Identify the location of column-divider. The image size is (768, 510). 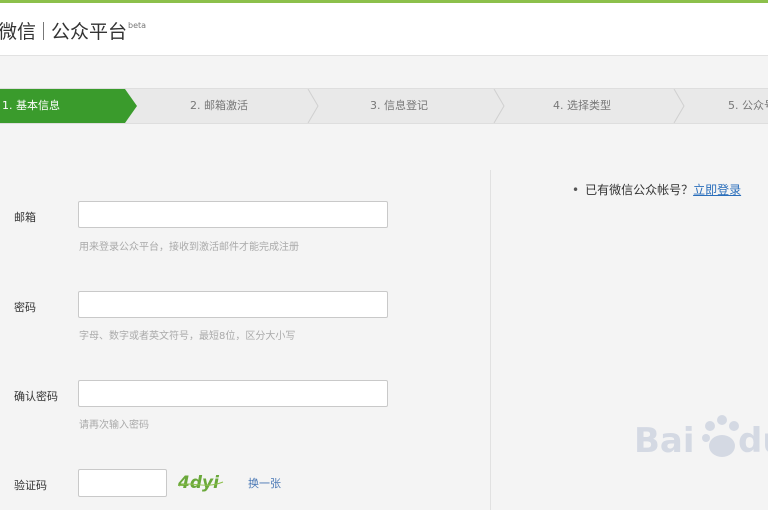
(490, 340).